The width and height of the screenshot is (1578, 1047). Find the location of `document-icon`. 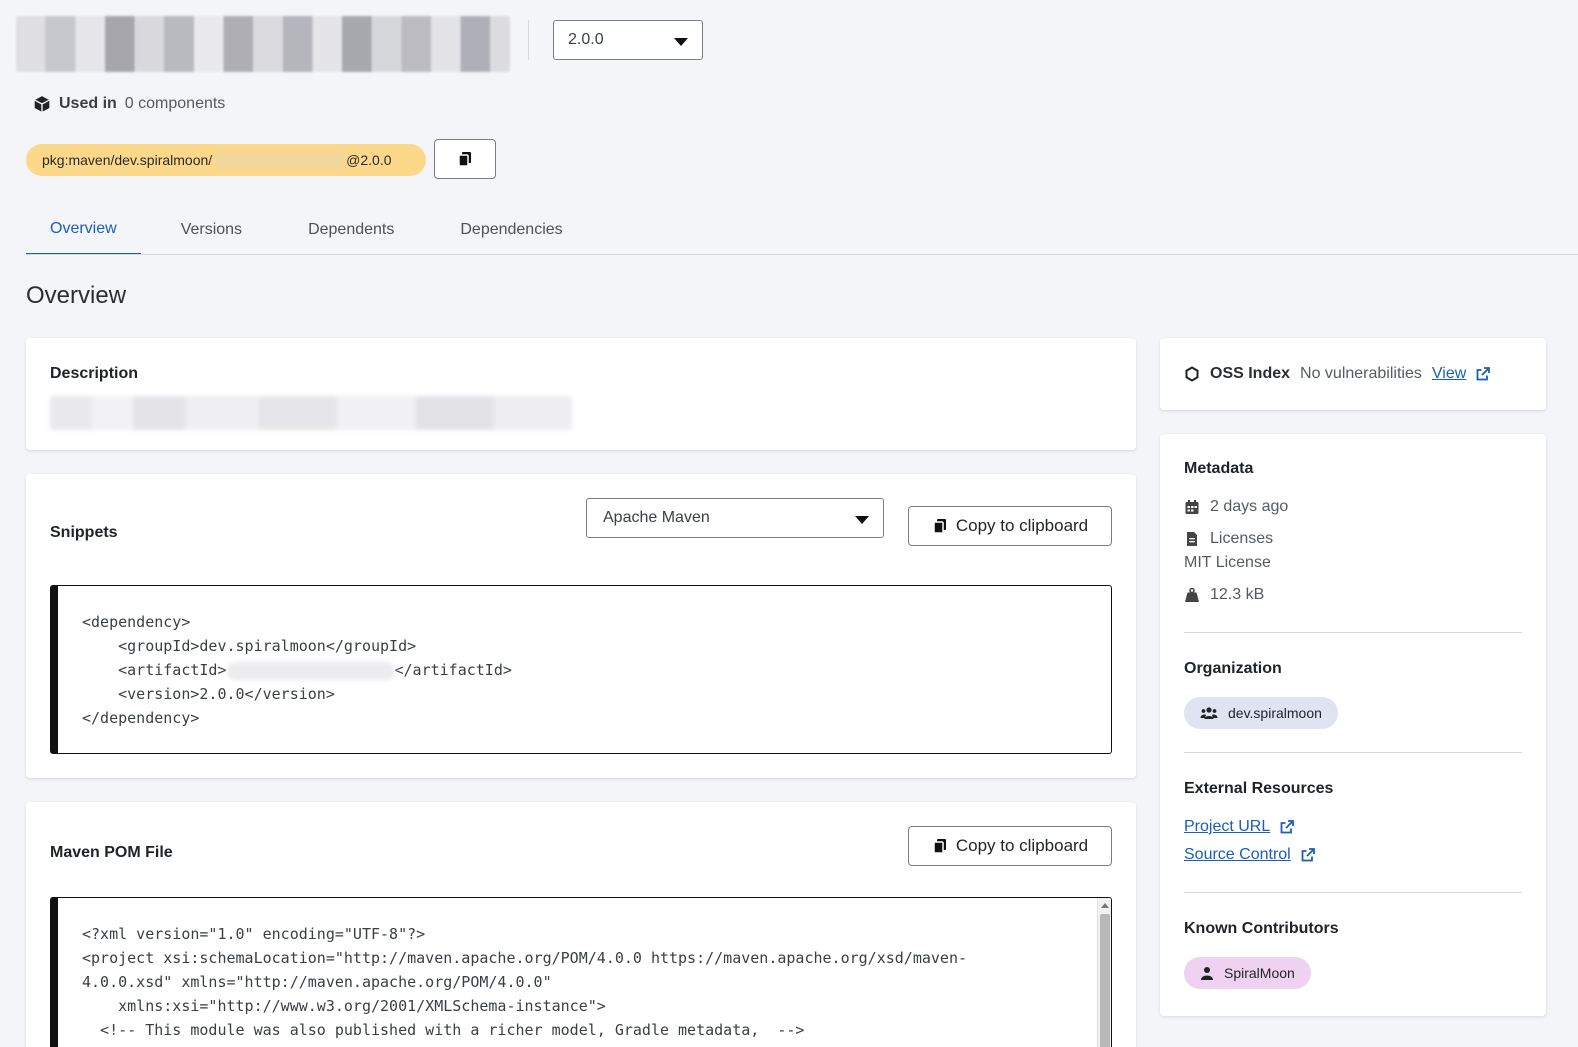

document-icon is located at coordinates (1192, 539).